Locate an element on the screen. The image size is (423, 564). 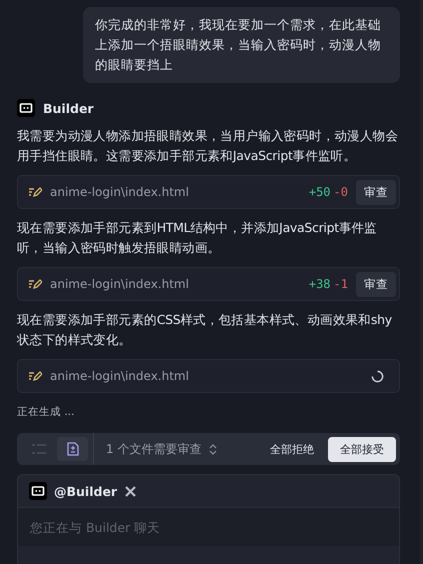
review-summary-dropdown: 1 个文件需要审查 is located at coordinates (162, 449).